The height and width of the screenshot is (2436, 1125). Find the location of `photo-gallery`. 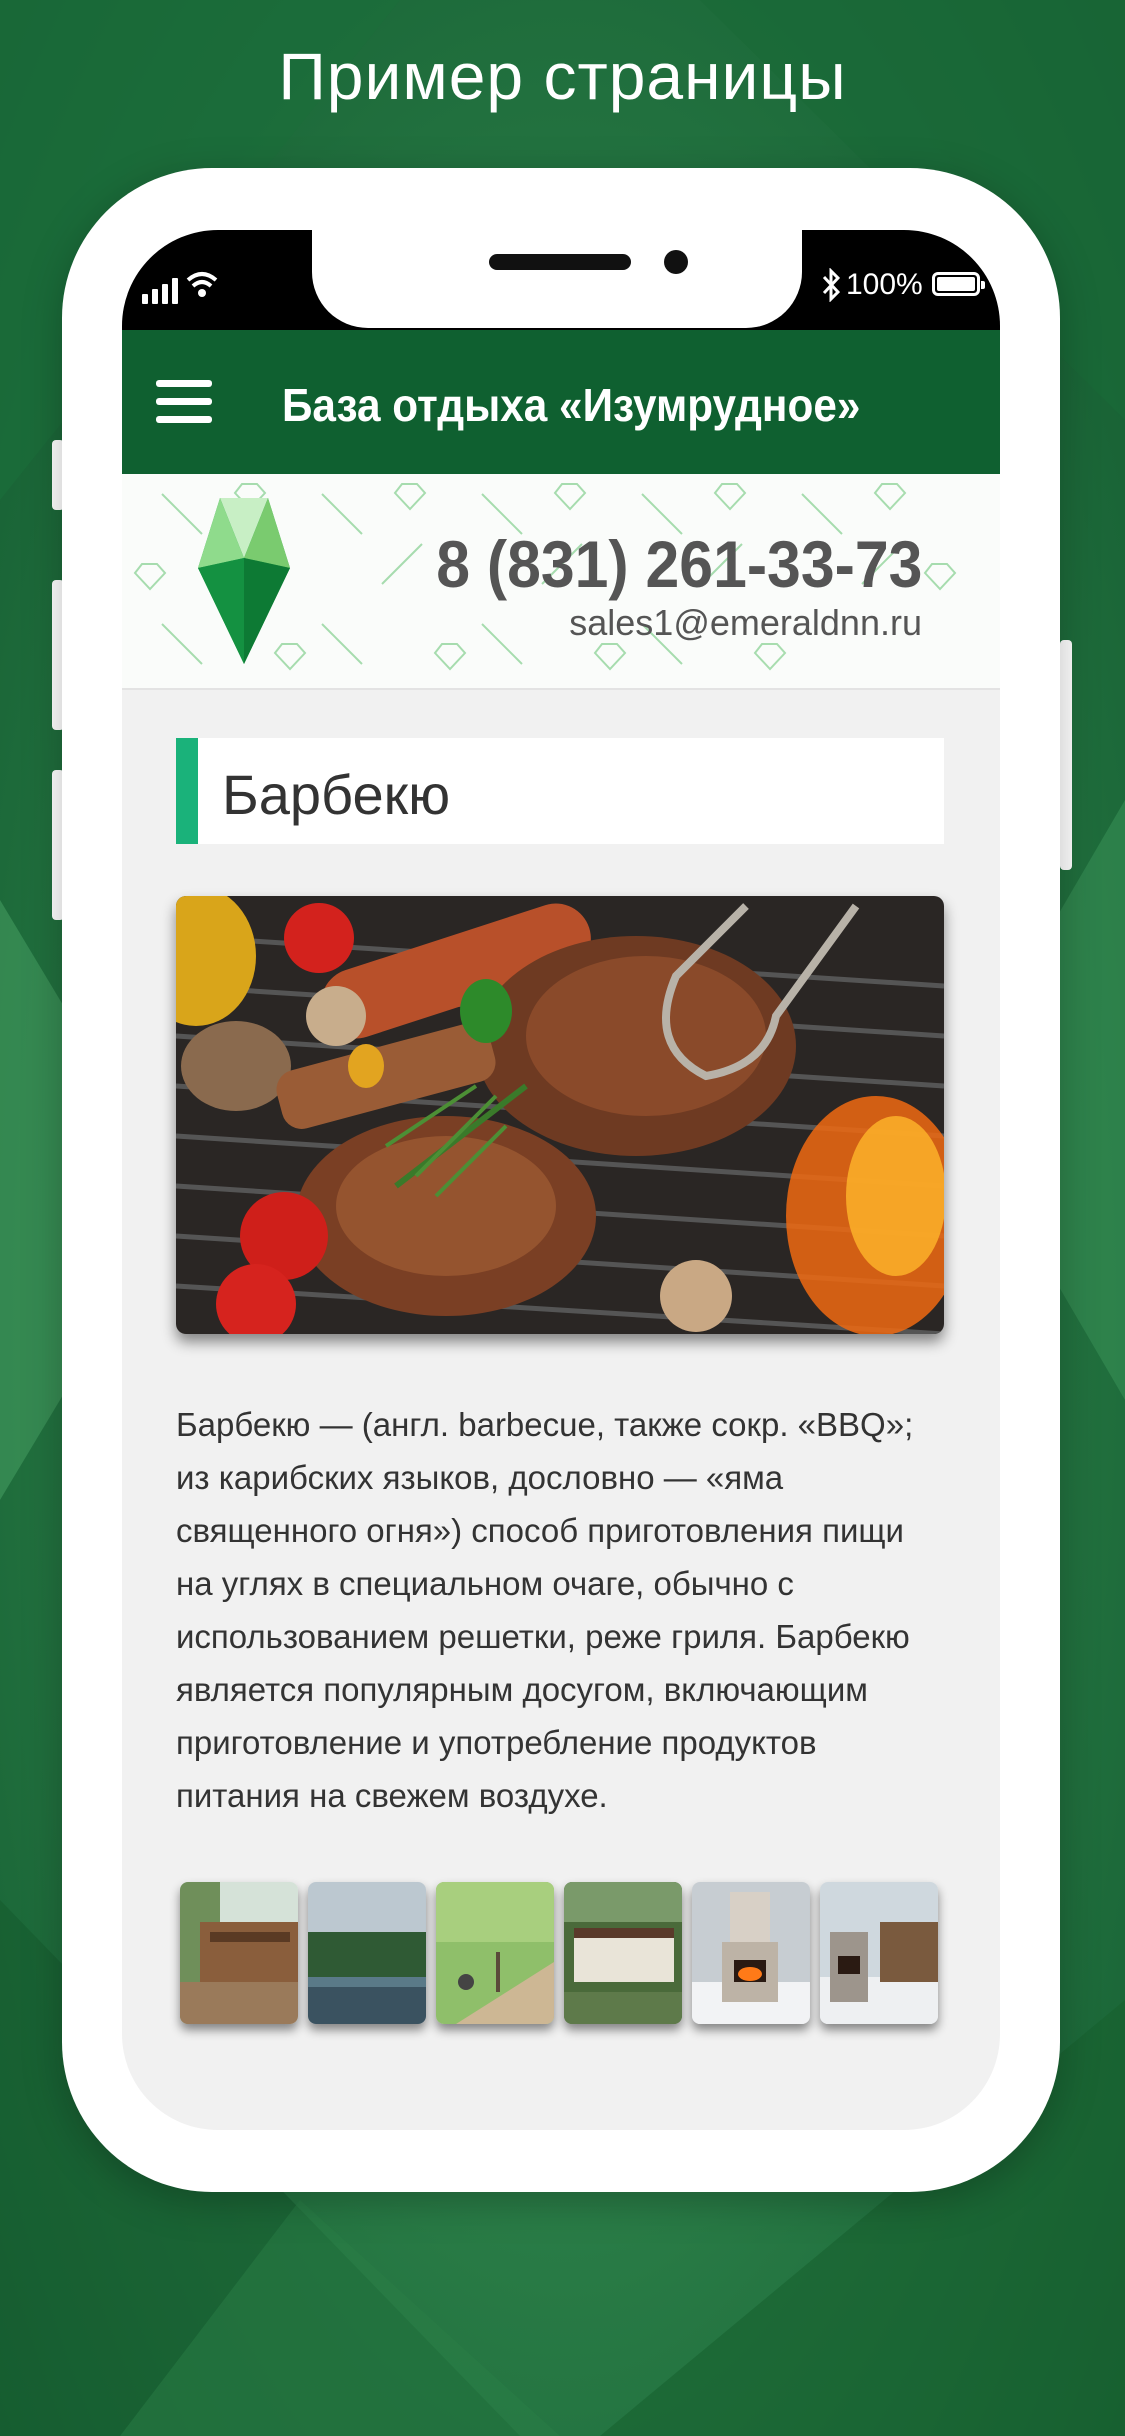

photo-gallery is located at coordinates (560, 1954).